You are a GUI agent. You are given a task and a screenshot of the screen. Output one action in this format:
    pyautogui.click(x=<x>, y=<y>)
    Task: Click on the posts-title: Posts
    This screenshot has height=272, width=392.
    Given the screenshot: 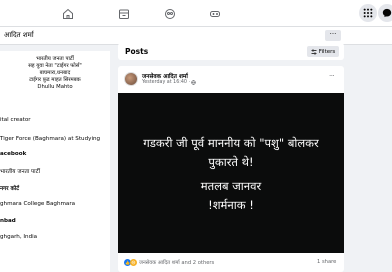 What is the action you would take?
    pyautogui.click(x=137, y=51)
    